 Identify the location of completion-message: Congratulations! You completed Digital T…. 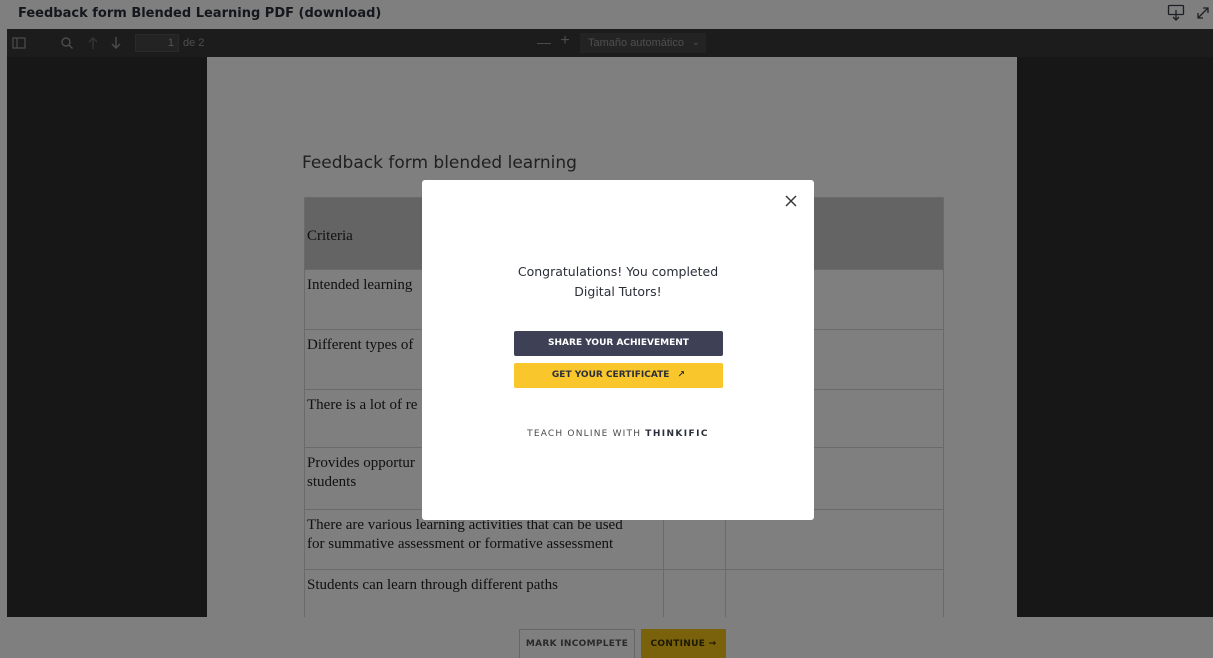
(618, 282).